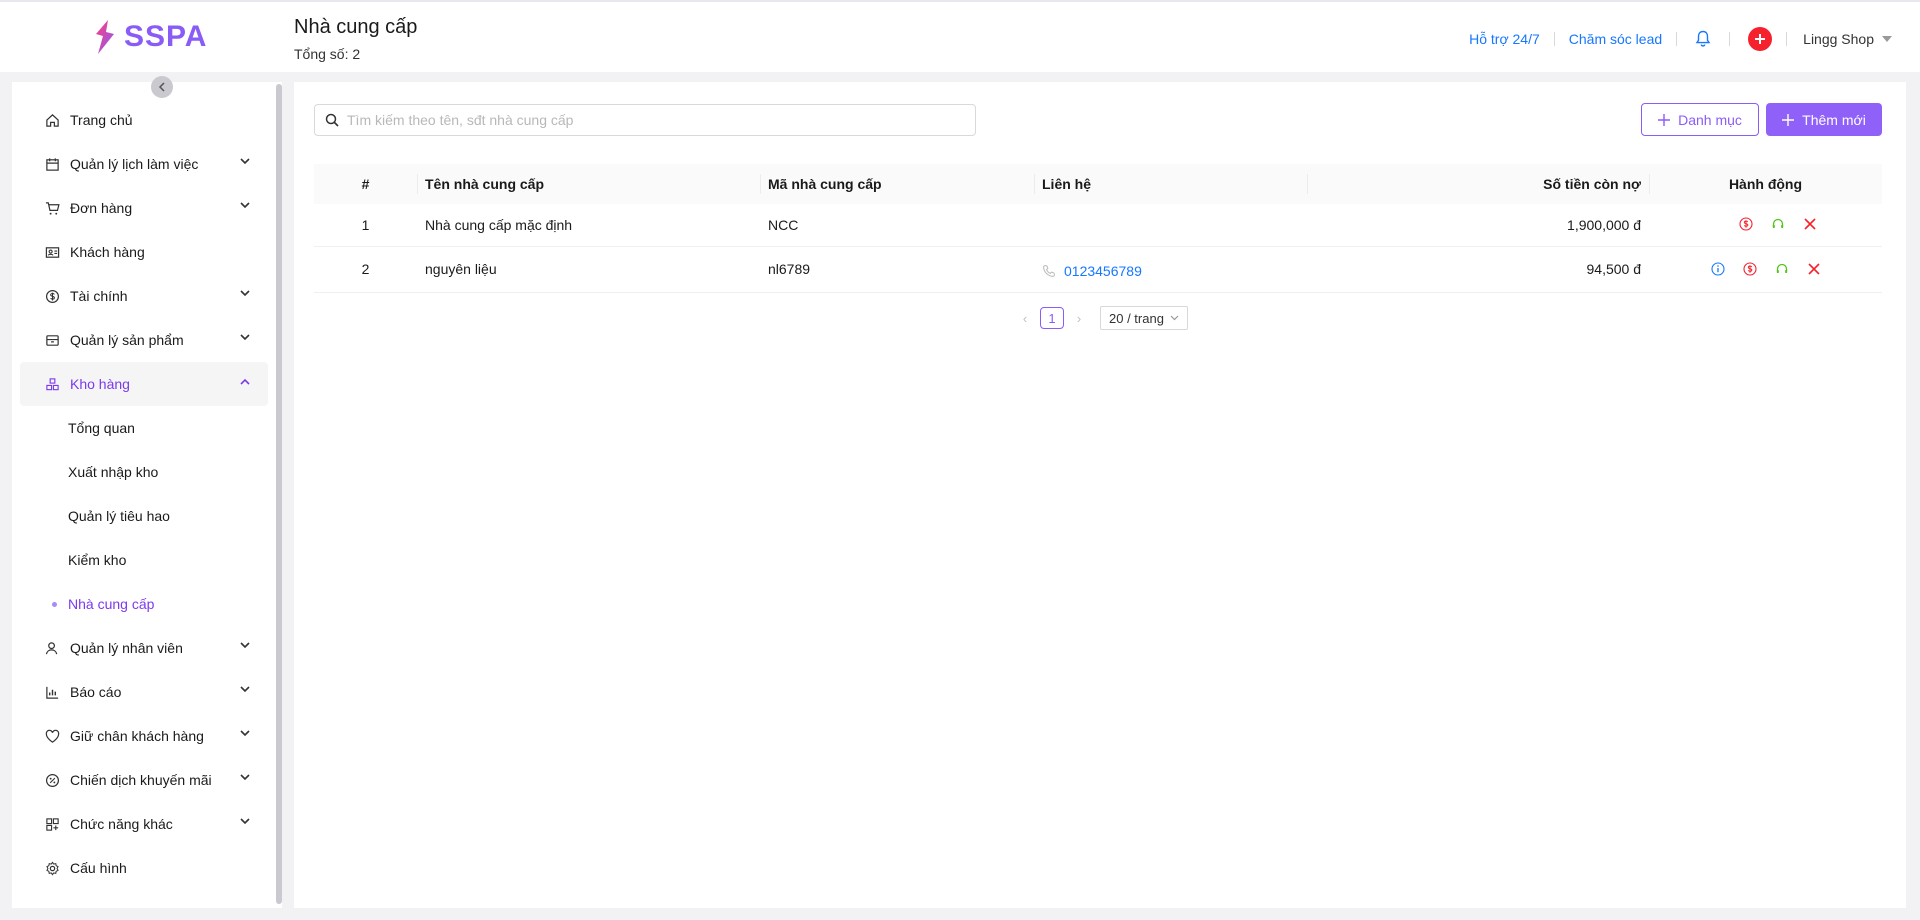 The height and width of the screenshot is (920, 1920). Describe the element at coordinates (897, 269) in the screenshot. I see `supplier-code: nl6789` at that location.